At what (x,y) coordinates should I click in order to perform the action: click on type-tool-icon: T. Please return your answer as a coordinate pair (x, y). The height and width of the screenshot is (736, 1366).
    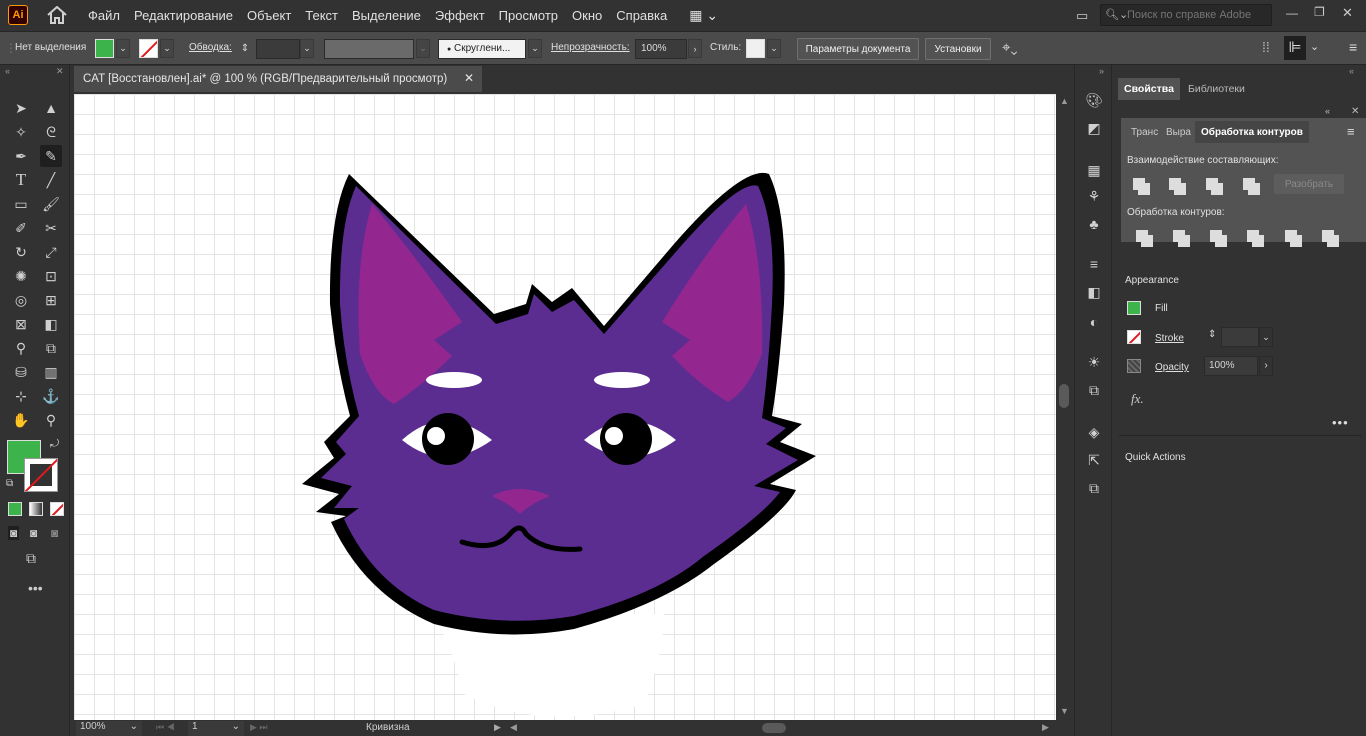
    Looking at the image, I should click on (21, 180).